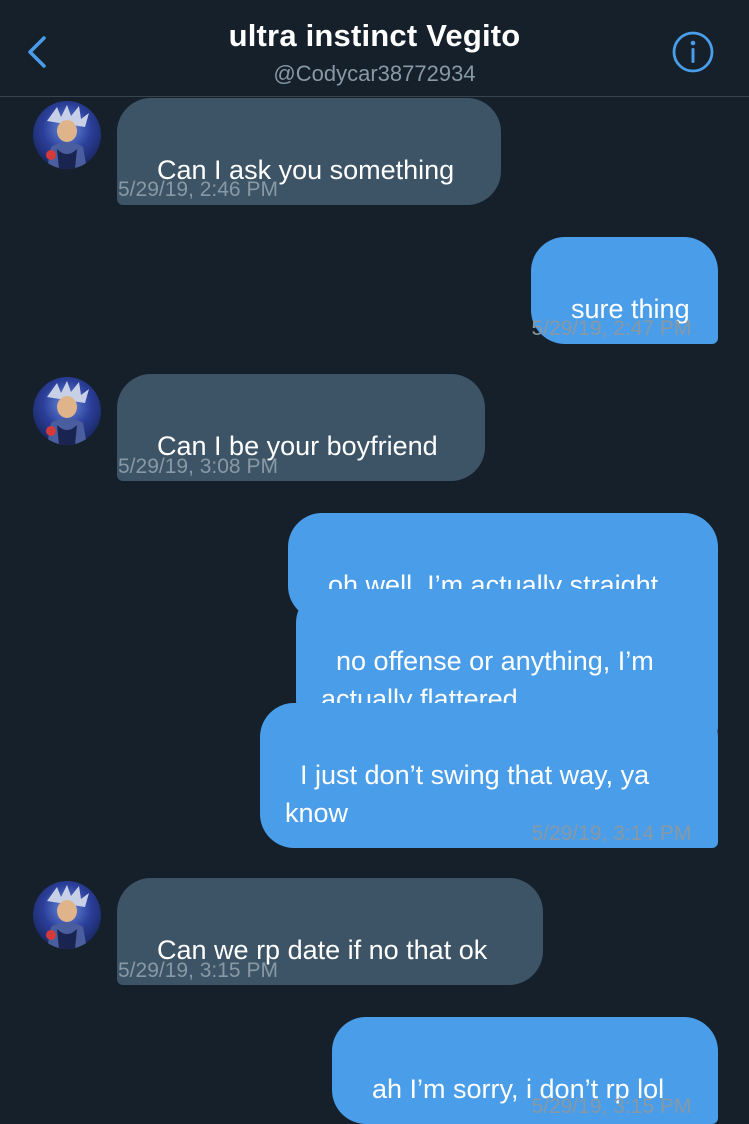 This screenshot has width=749, height=1124. I want to click on message-timestamp: 5/29/19, 3:15 PM, so click(198, 970).